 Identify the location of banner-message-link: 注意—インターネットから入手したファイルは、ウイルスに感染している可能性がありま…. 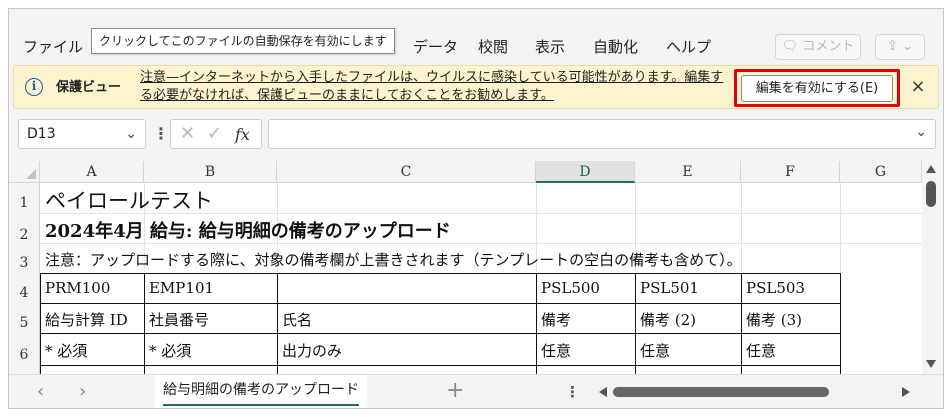
(436, 87).